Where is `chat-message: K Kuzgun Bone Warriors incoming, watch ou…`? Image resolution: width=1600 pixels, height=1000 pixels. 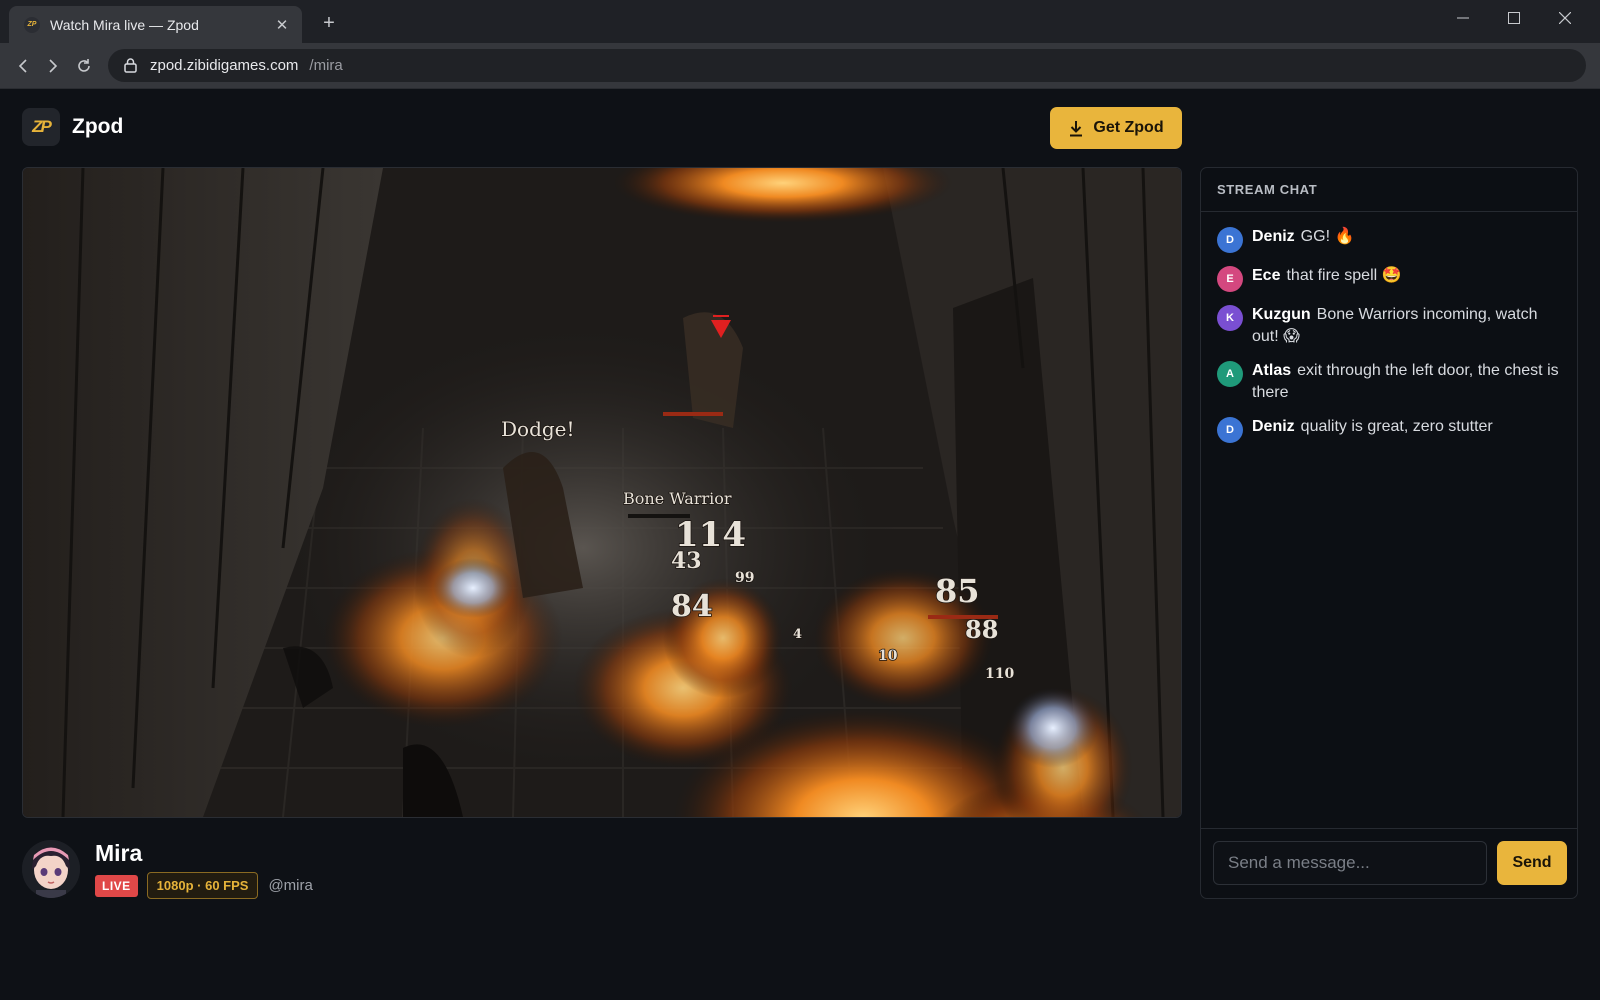
chat-message: K Kuzgun Bone Warriors incoming, watch ou… is located at coordinates (1389, 326).